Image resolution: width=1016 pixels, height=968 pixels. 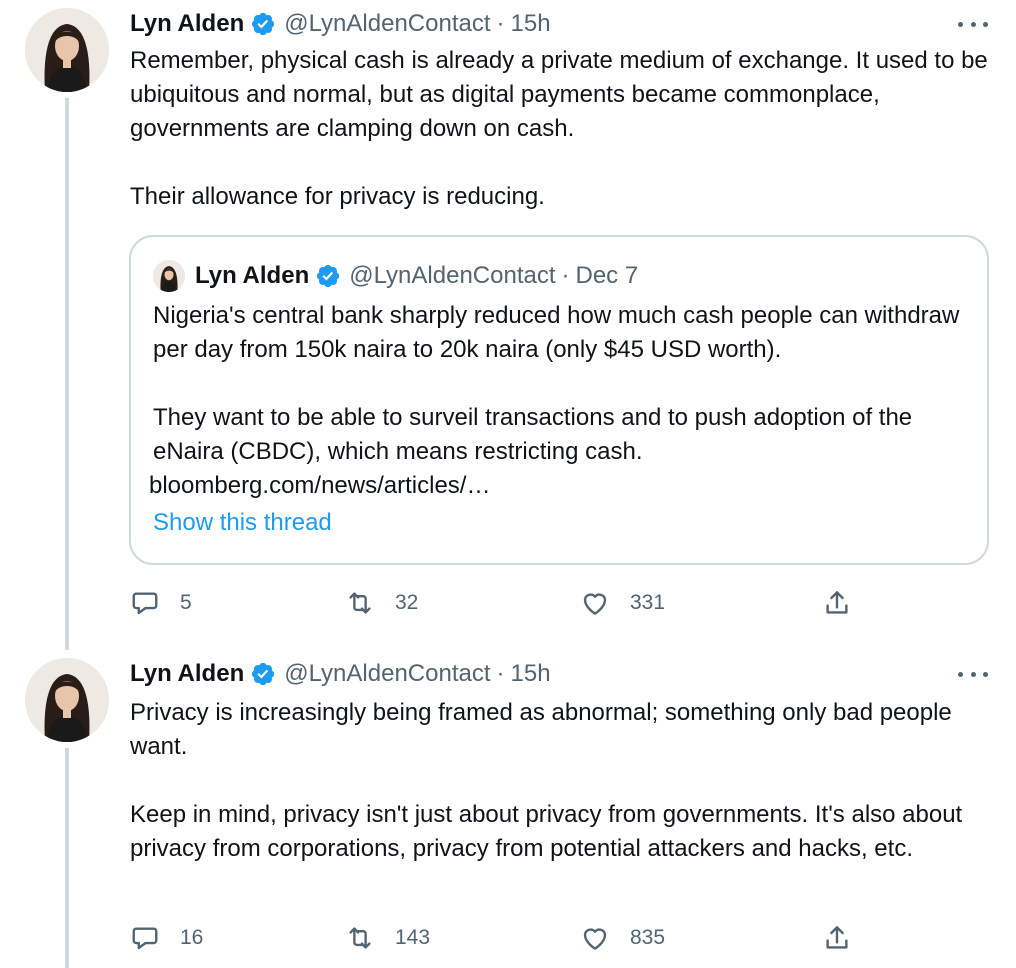 I want to click on retweet-count: 143, so click(x=413, y=937).